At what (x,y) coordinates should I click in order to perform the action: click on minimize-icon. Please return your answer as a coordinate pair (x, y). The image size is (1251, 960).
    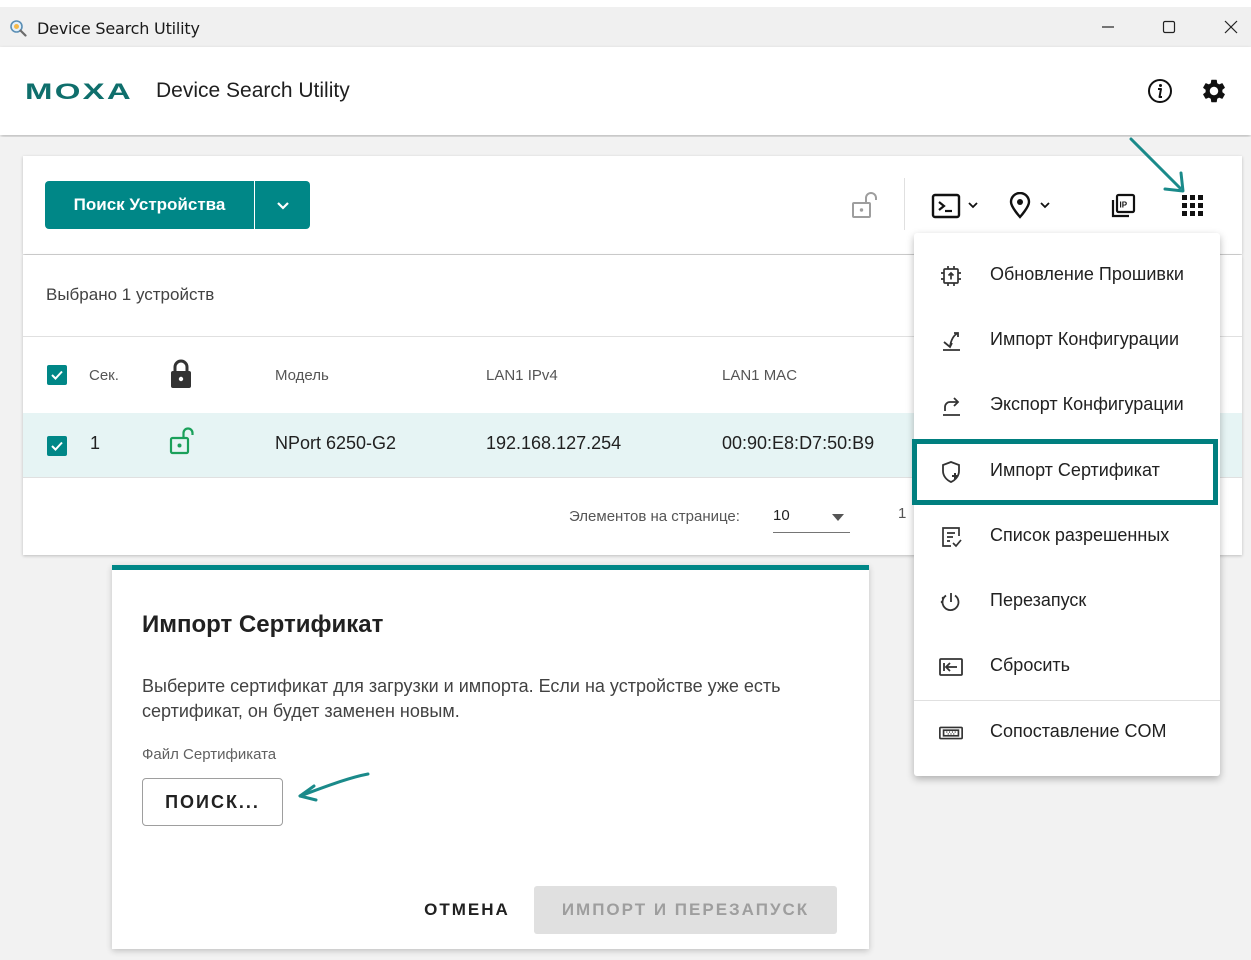
    Looking at the image, I should click on (1108, 27).